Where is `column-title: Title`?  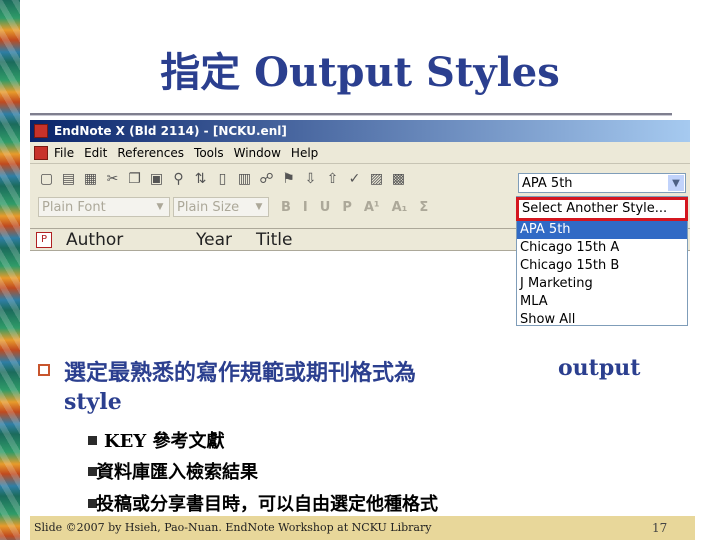
column-title: Title is located at coordinates (274, 240).